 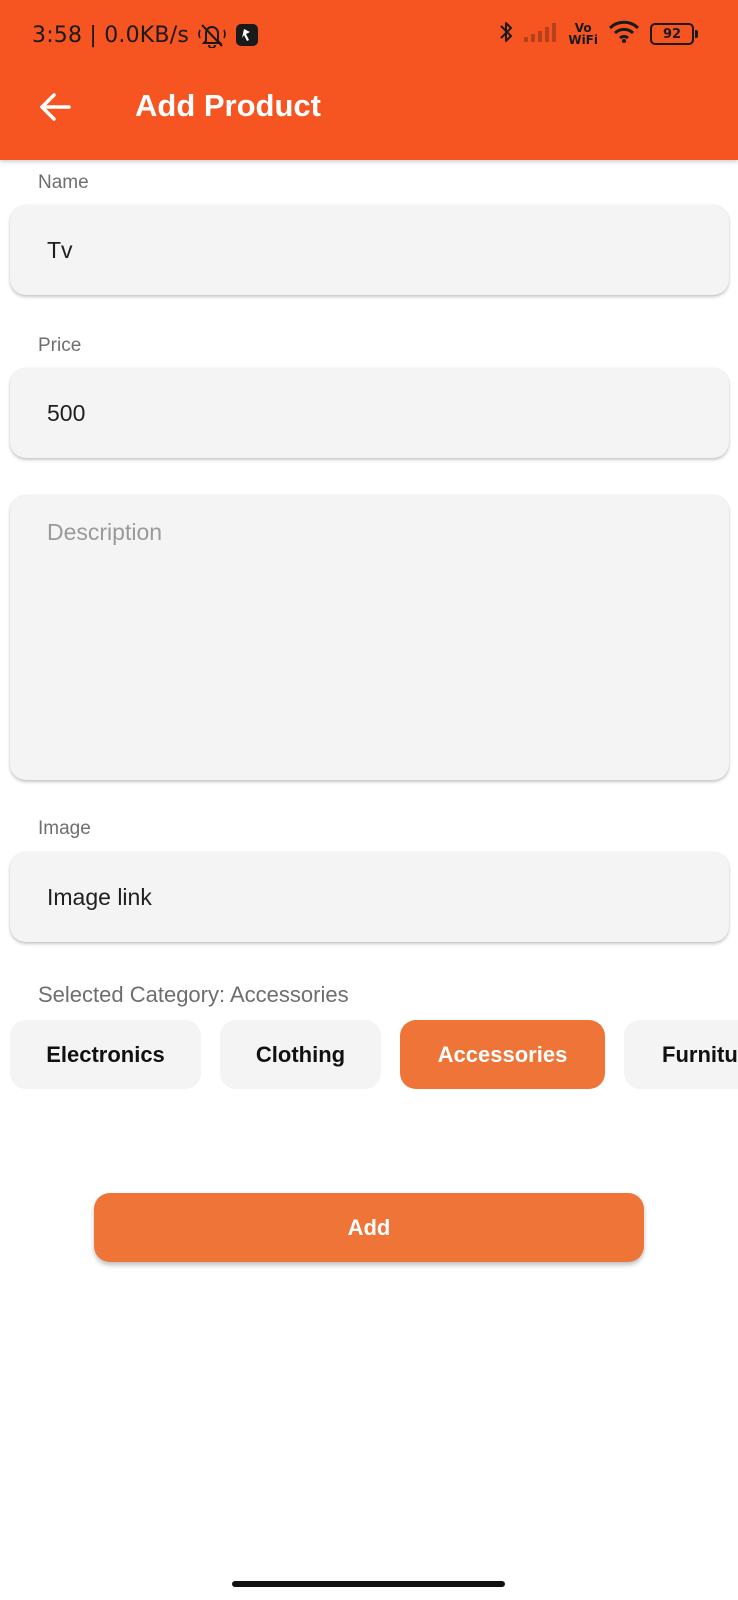 What do you see at coordinates (681, 1054) in the screenshot?
I see `category-chip-furniture: Furniture` at bounding box center [681, 1054].